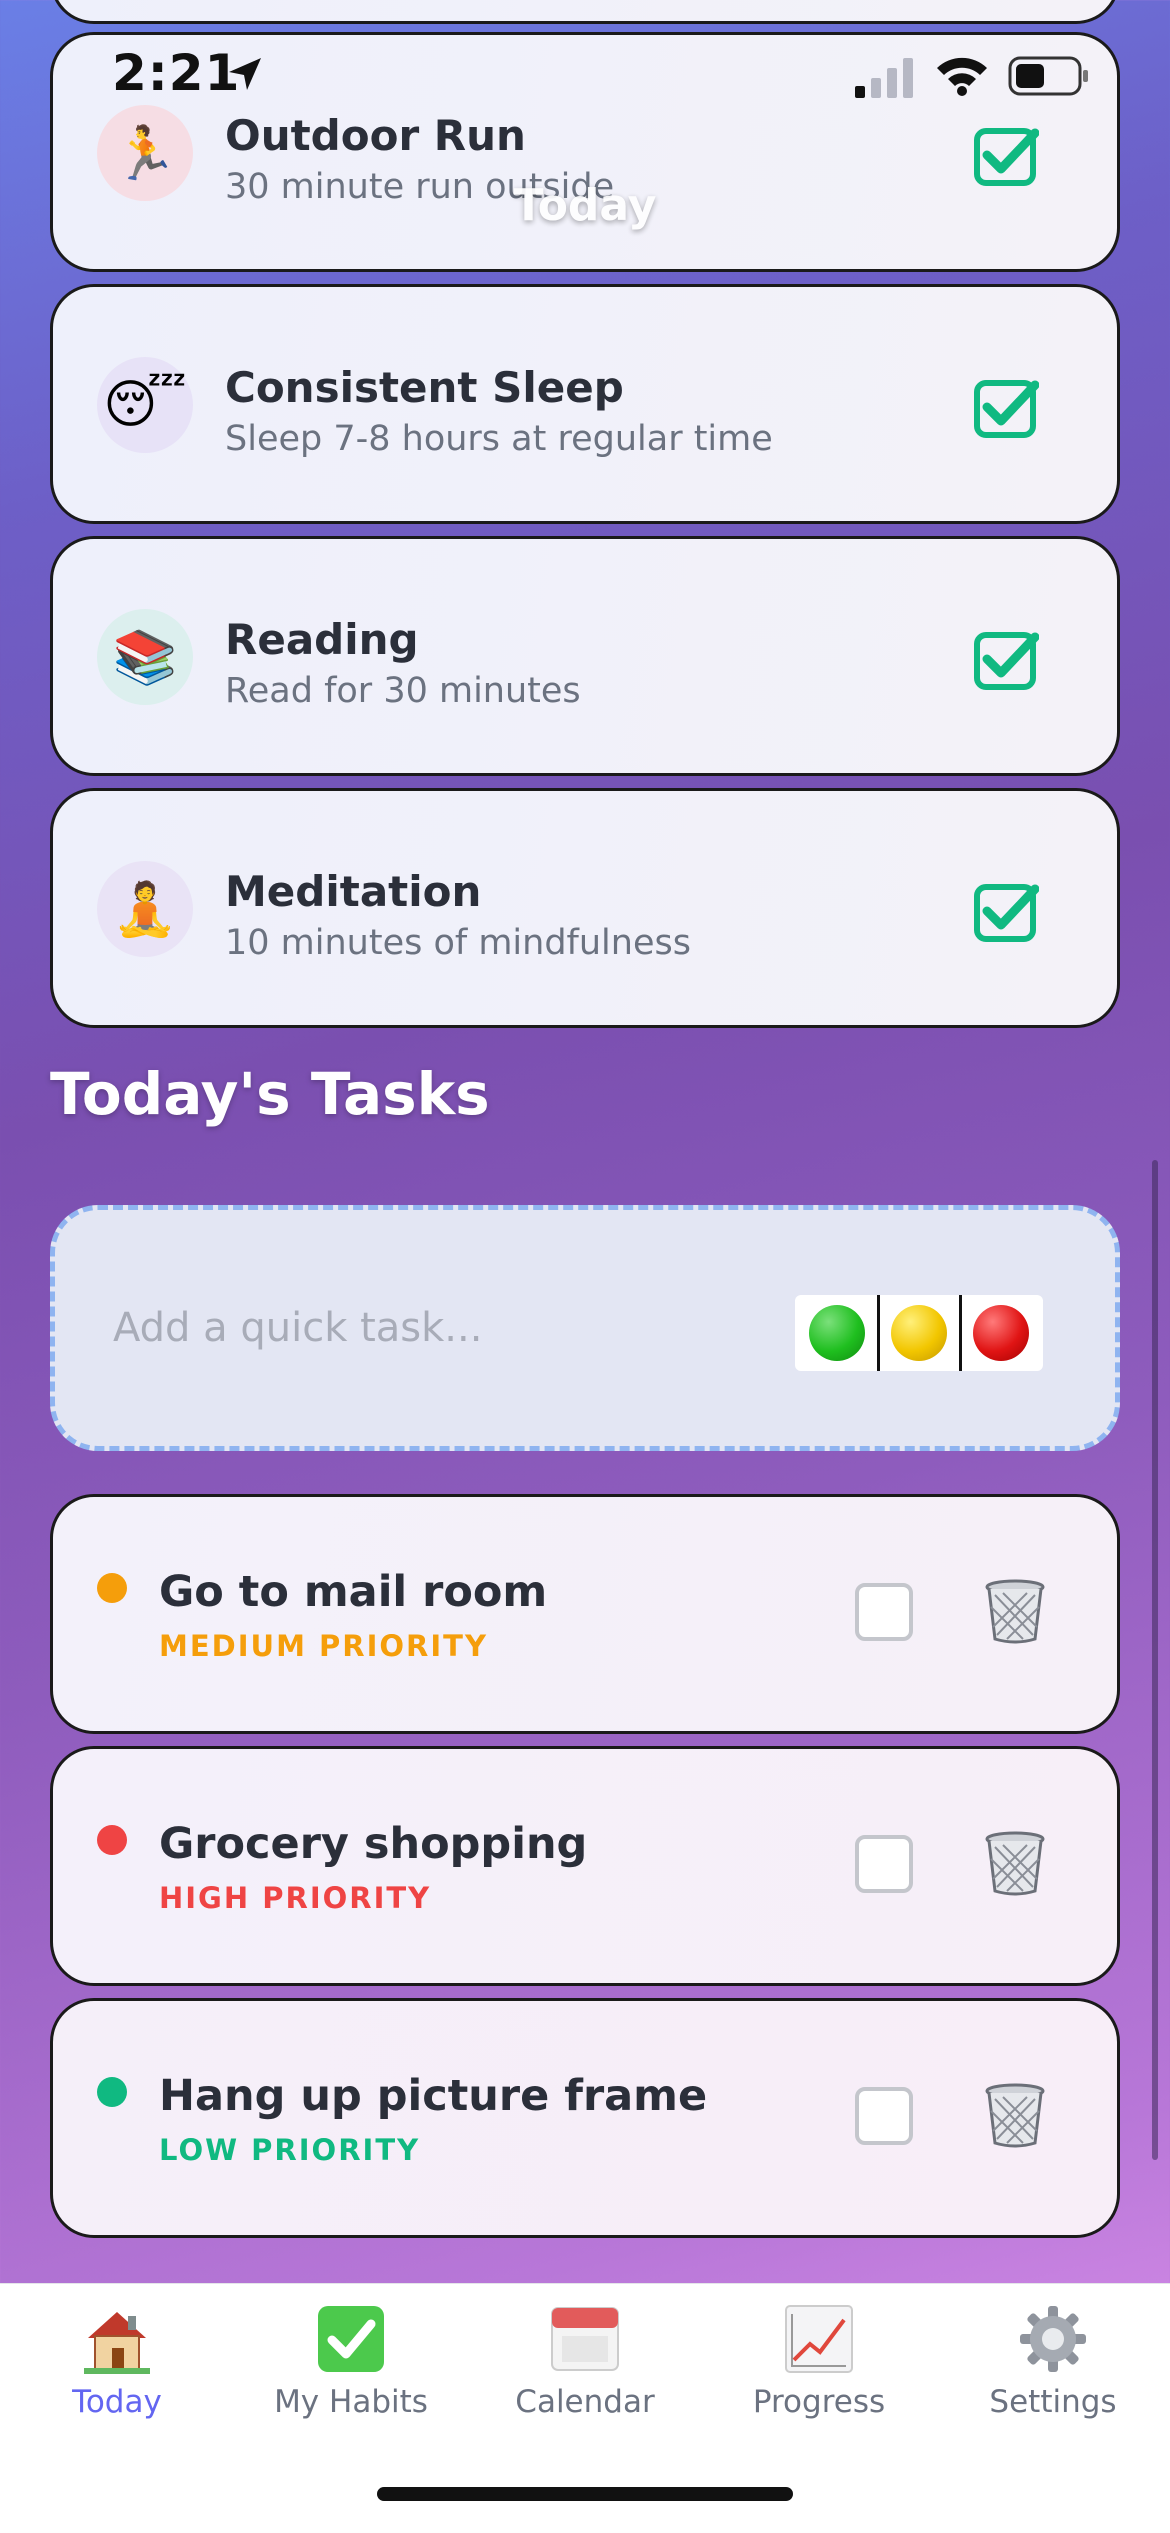 This screenshot has width=1170, height=2533. Describe the element at coordinates (403, 691) in the screenshot. I see `habit-subtitle: Read for 30 minutes` at that location.